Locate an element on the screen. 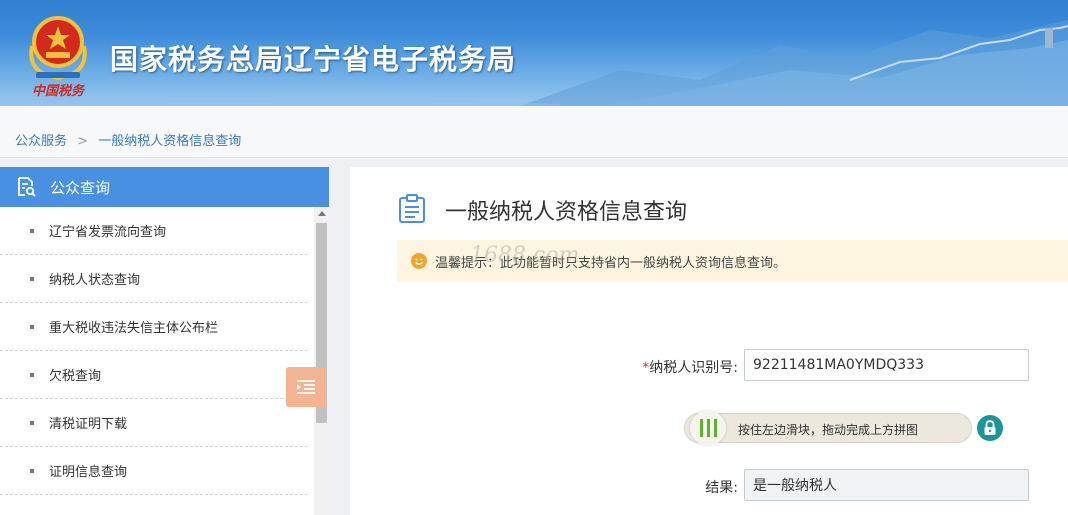 This screenshot has height=515, width=1068. smile-icon is located at coordinates (419, 261).